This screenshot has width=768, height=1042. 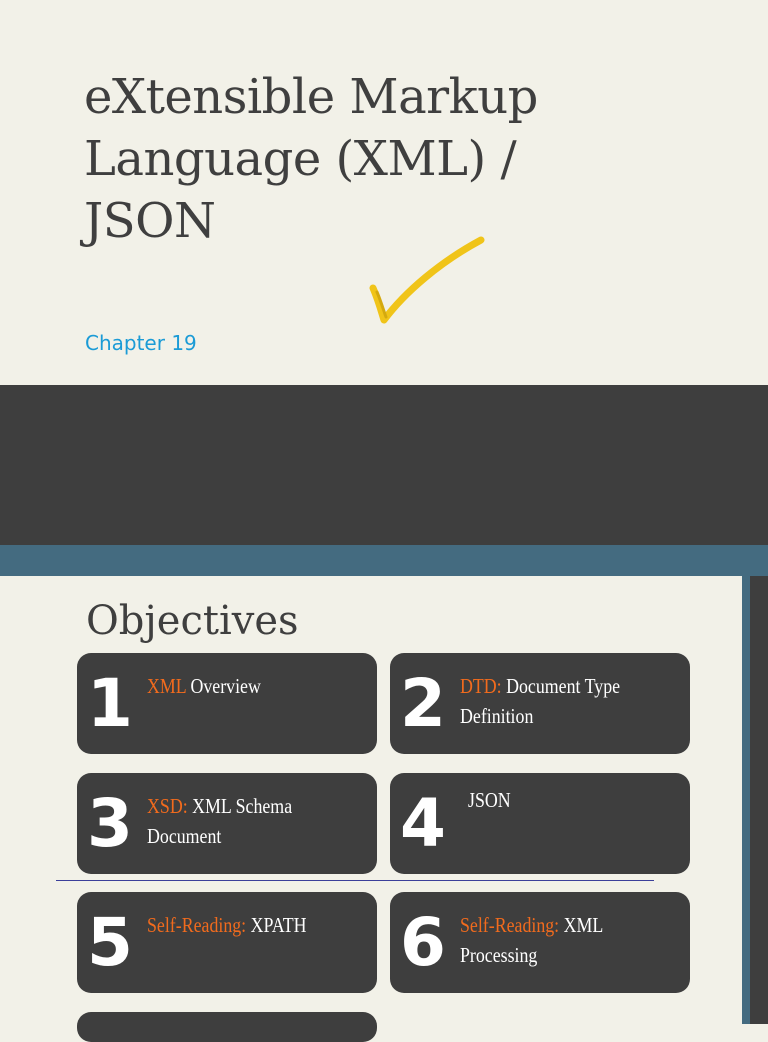 What do you see at coordinates (311, 159) in the screenshot?
I see `slide-title: eXtensible Markup Language (XML) / JSON` at bounding box center [311, 159].